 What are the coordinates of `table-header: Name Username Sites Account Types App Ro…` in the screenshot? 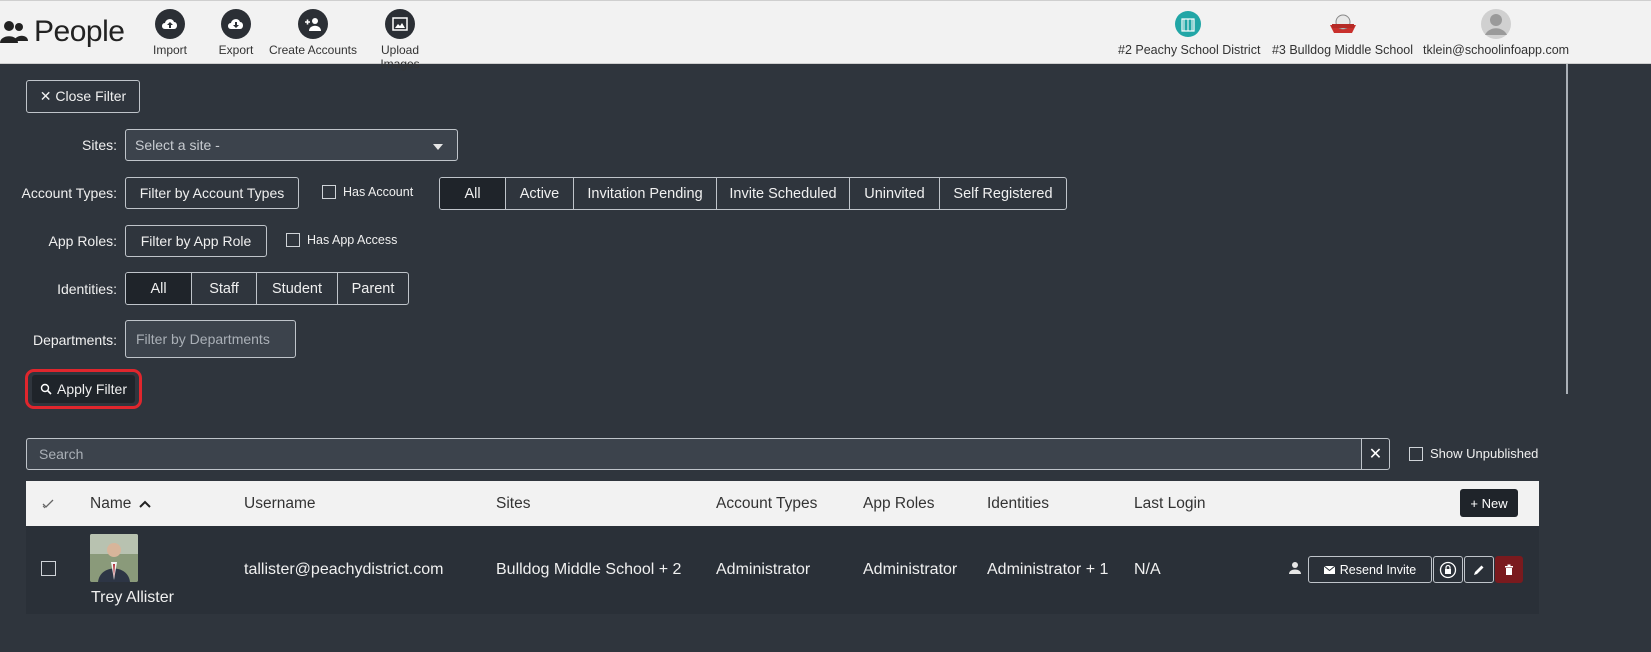 It's located at (782, 503).